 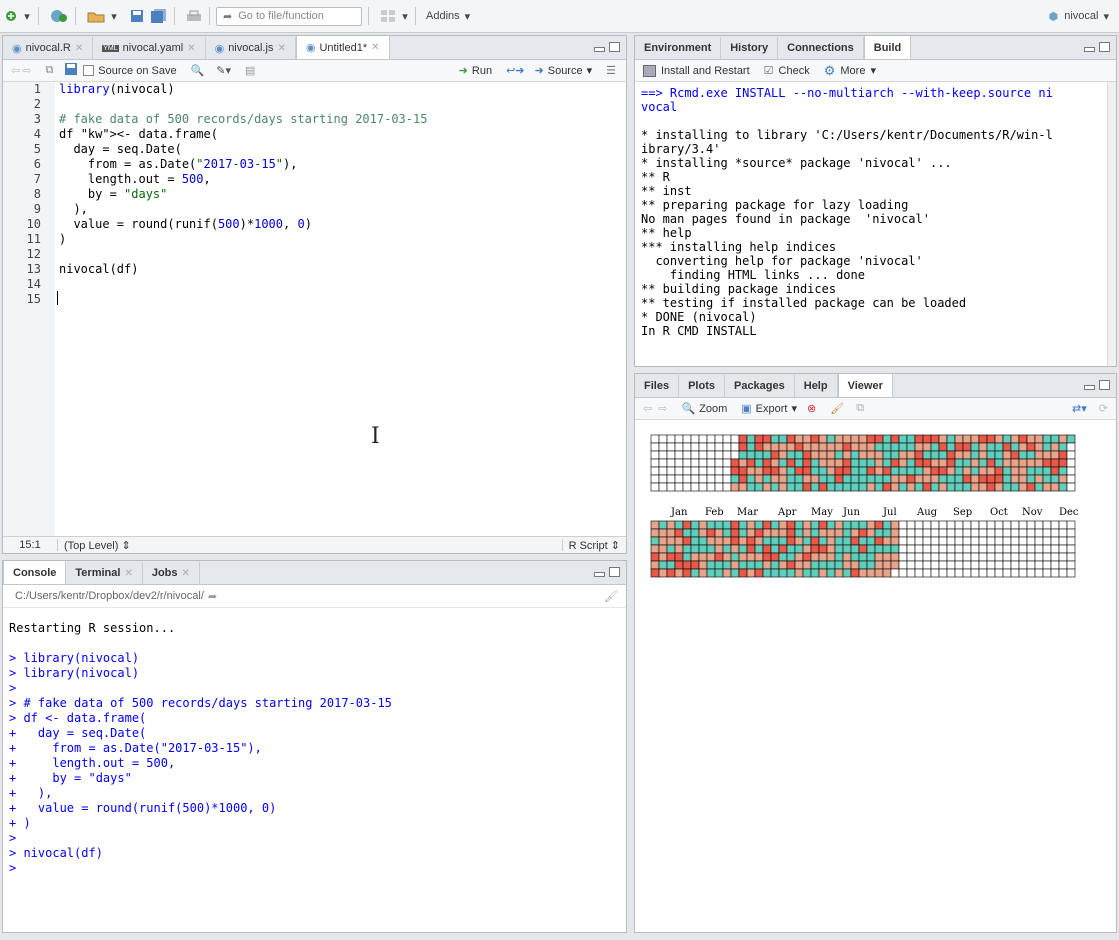 I want to click on scrollbar, so click(x=1111, y=224).